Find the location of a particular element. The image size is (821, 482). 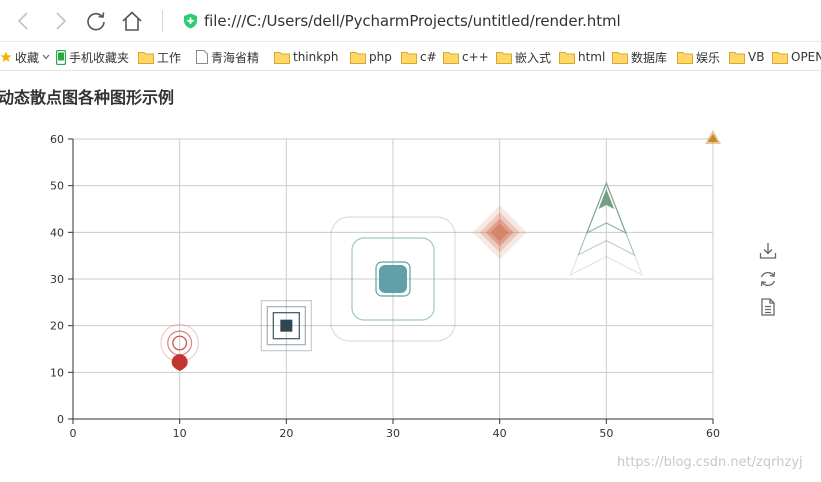

data-view-button is located at coordinates (768, 307).